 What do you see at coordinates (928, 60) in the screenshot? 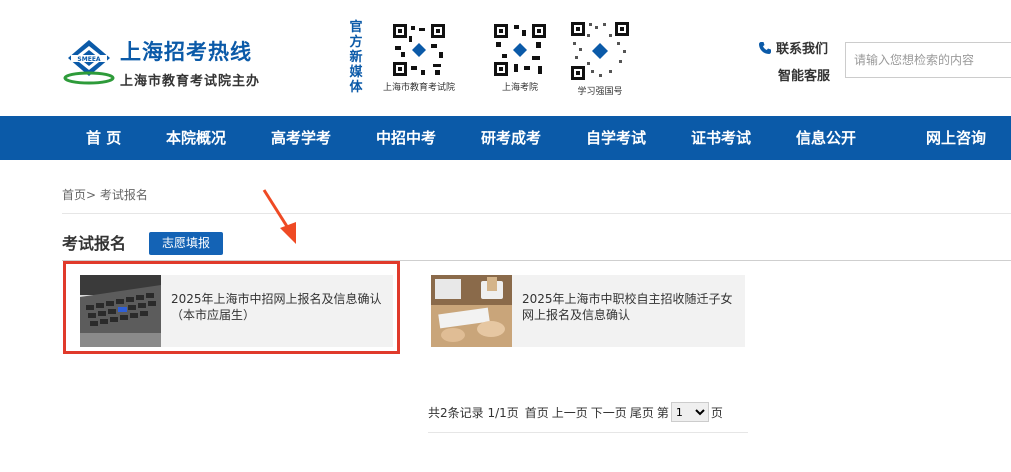
I see `search-input` at bounding box center [928, 60].